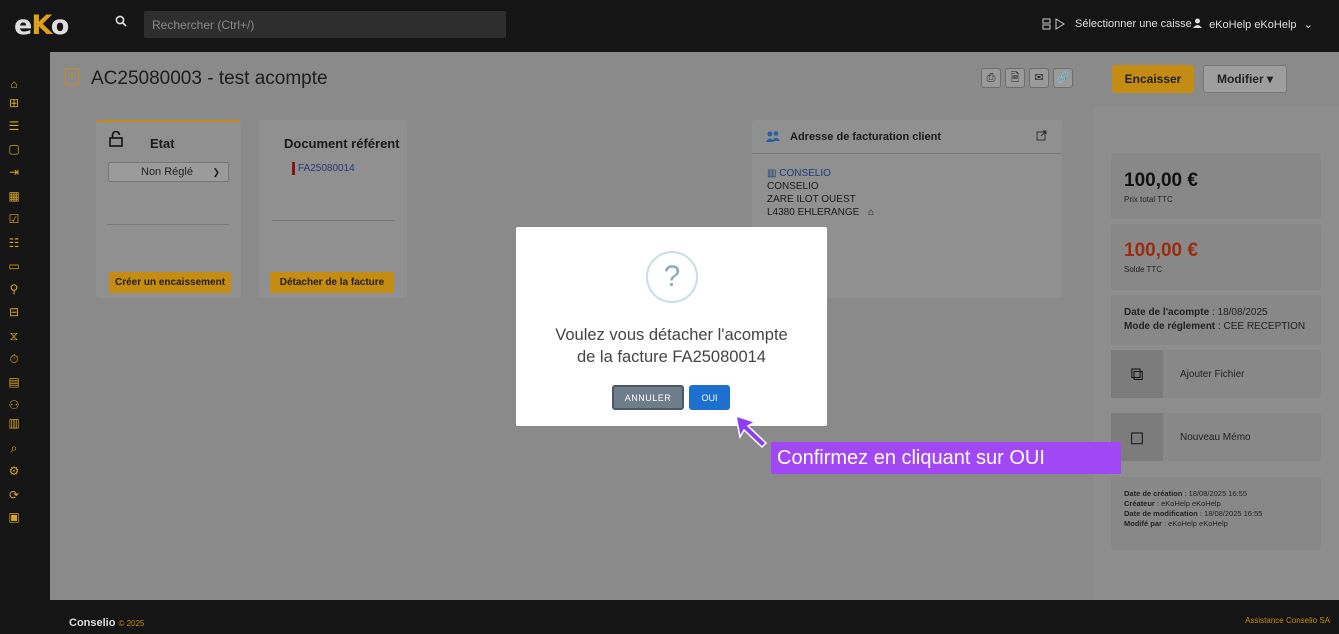 The height and width of the screenshot is (634, 1339). I want to click on deposit-date: Date de l'acompte : 18/08/2025, so click(1196, 312).